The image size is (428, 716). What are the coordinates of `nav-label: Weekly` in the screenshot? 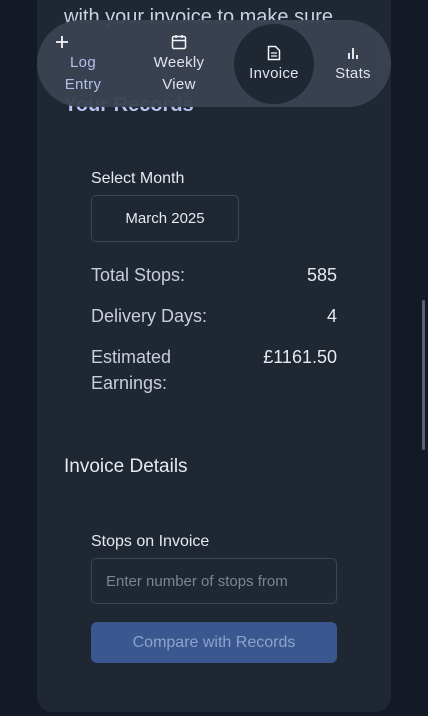 It's located at (179, 62).